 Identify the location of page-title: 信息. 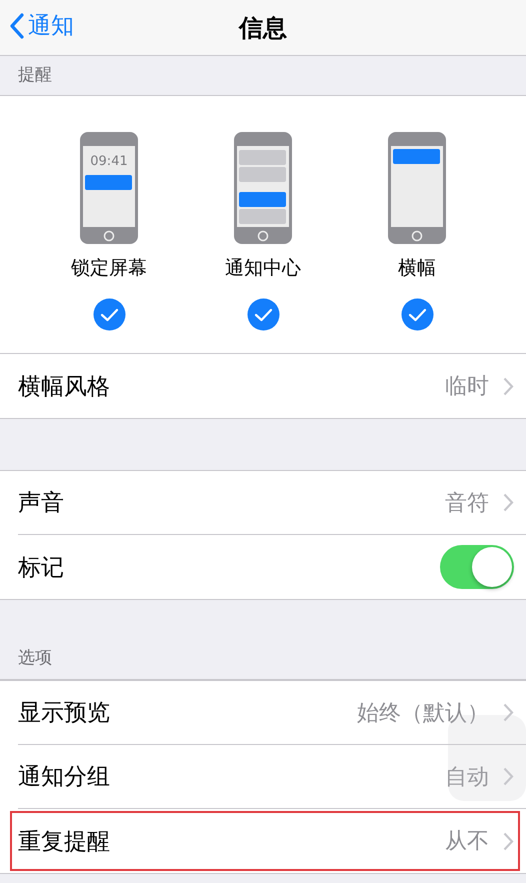
(263, 28).